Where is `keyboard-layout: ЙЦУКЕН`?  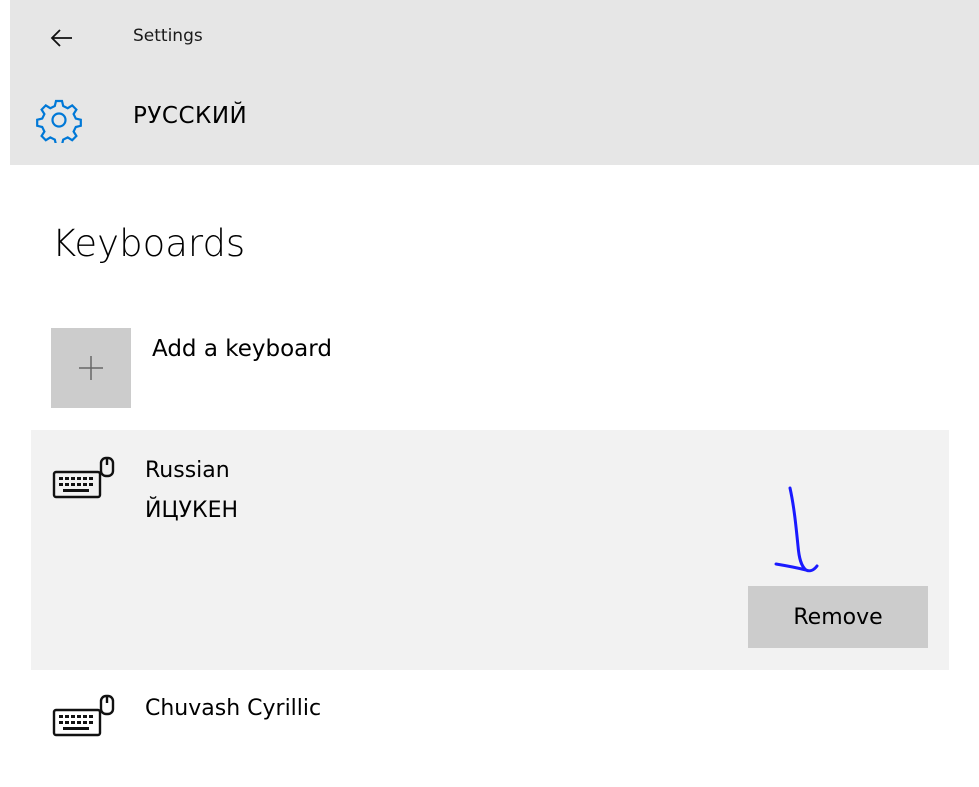
keyboard-layout: ЙЦУКЕН is located at coordinates (192, 510).